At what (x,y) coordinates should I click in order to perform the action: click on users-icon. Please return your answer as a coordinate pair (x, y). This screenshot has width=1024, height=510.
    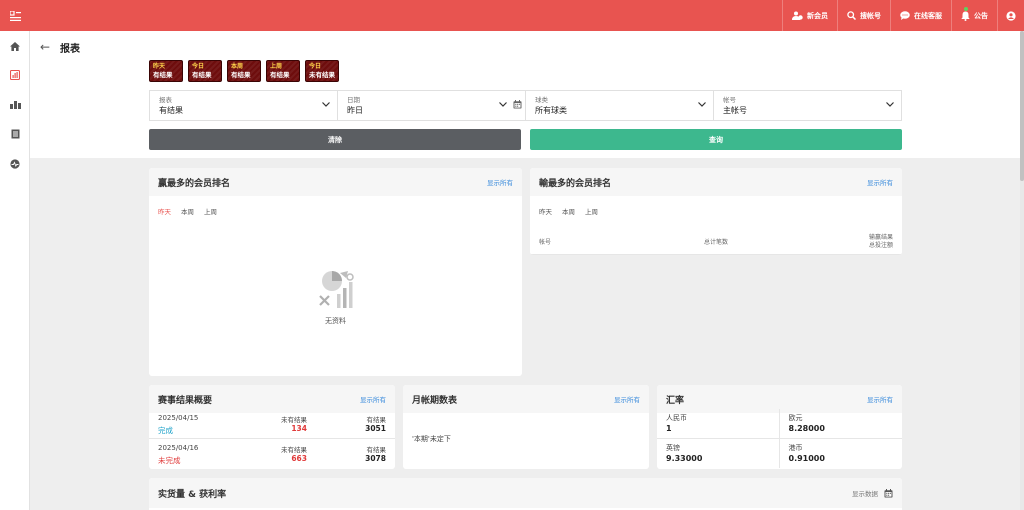
    Looking at the image, I should click on (797, 15).